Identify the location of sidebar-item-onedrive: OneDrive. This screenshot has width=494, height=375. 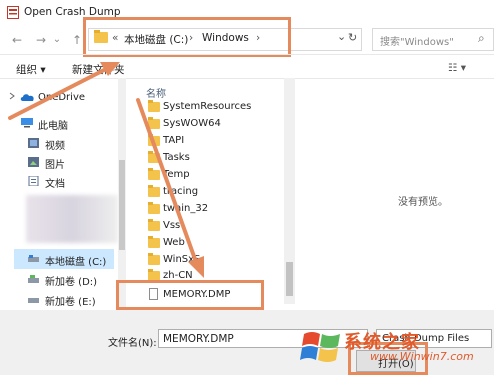
(61, 97).